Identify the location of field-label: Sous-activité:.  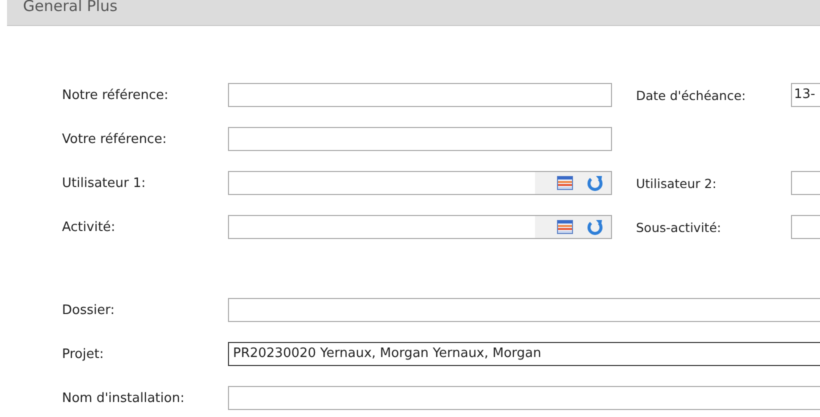
(679, 227).